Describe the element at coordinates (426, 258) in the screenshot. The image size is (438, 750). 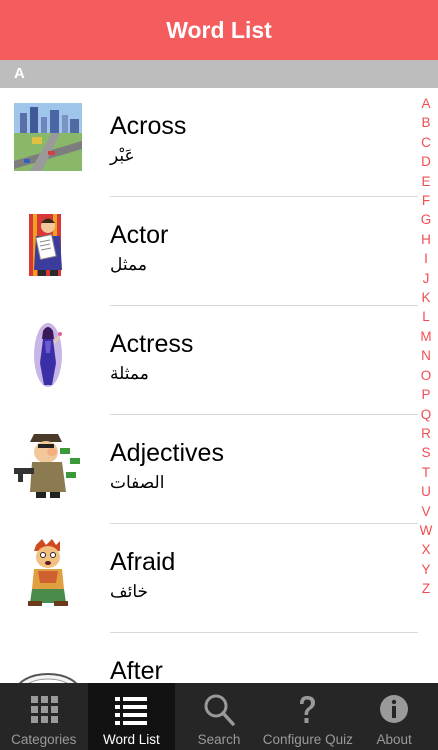
I see `index-letter: I` at that location.